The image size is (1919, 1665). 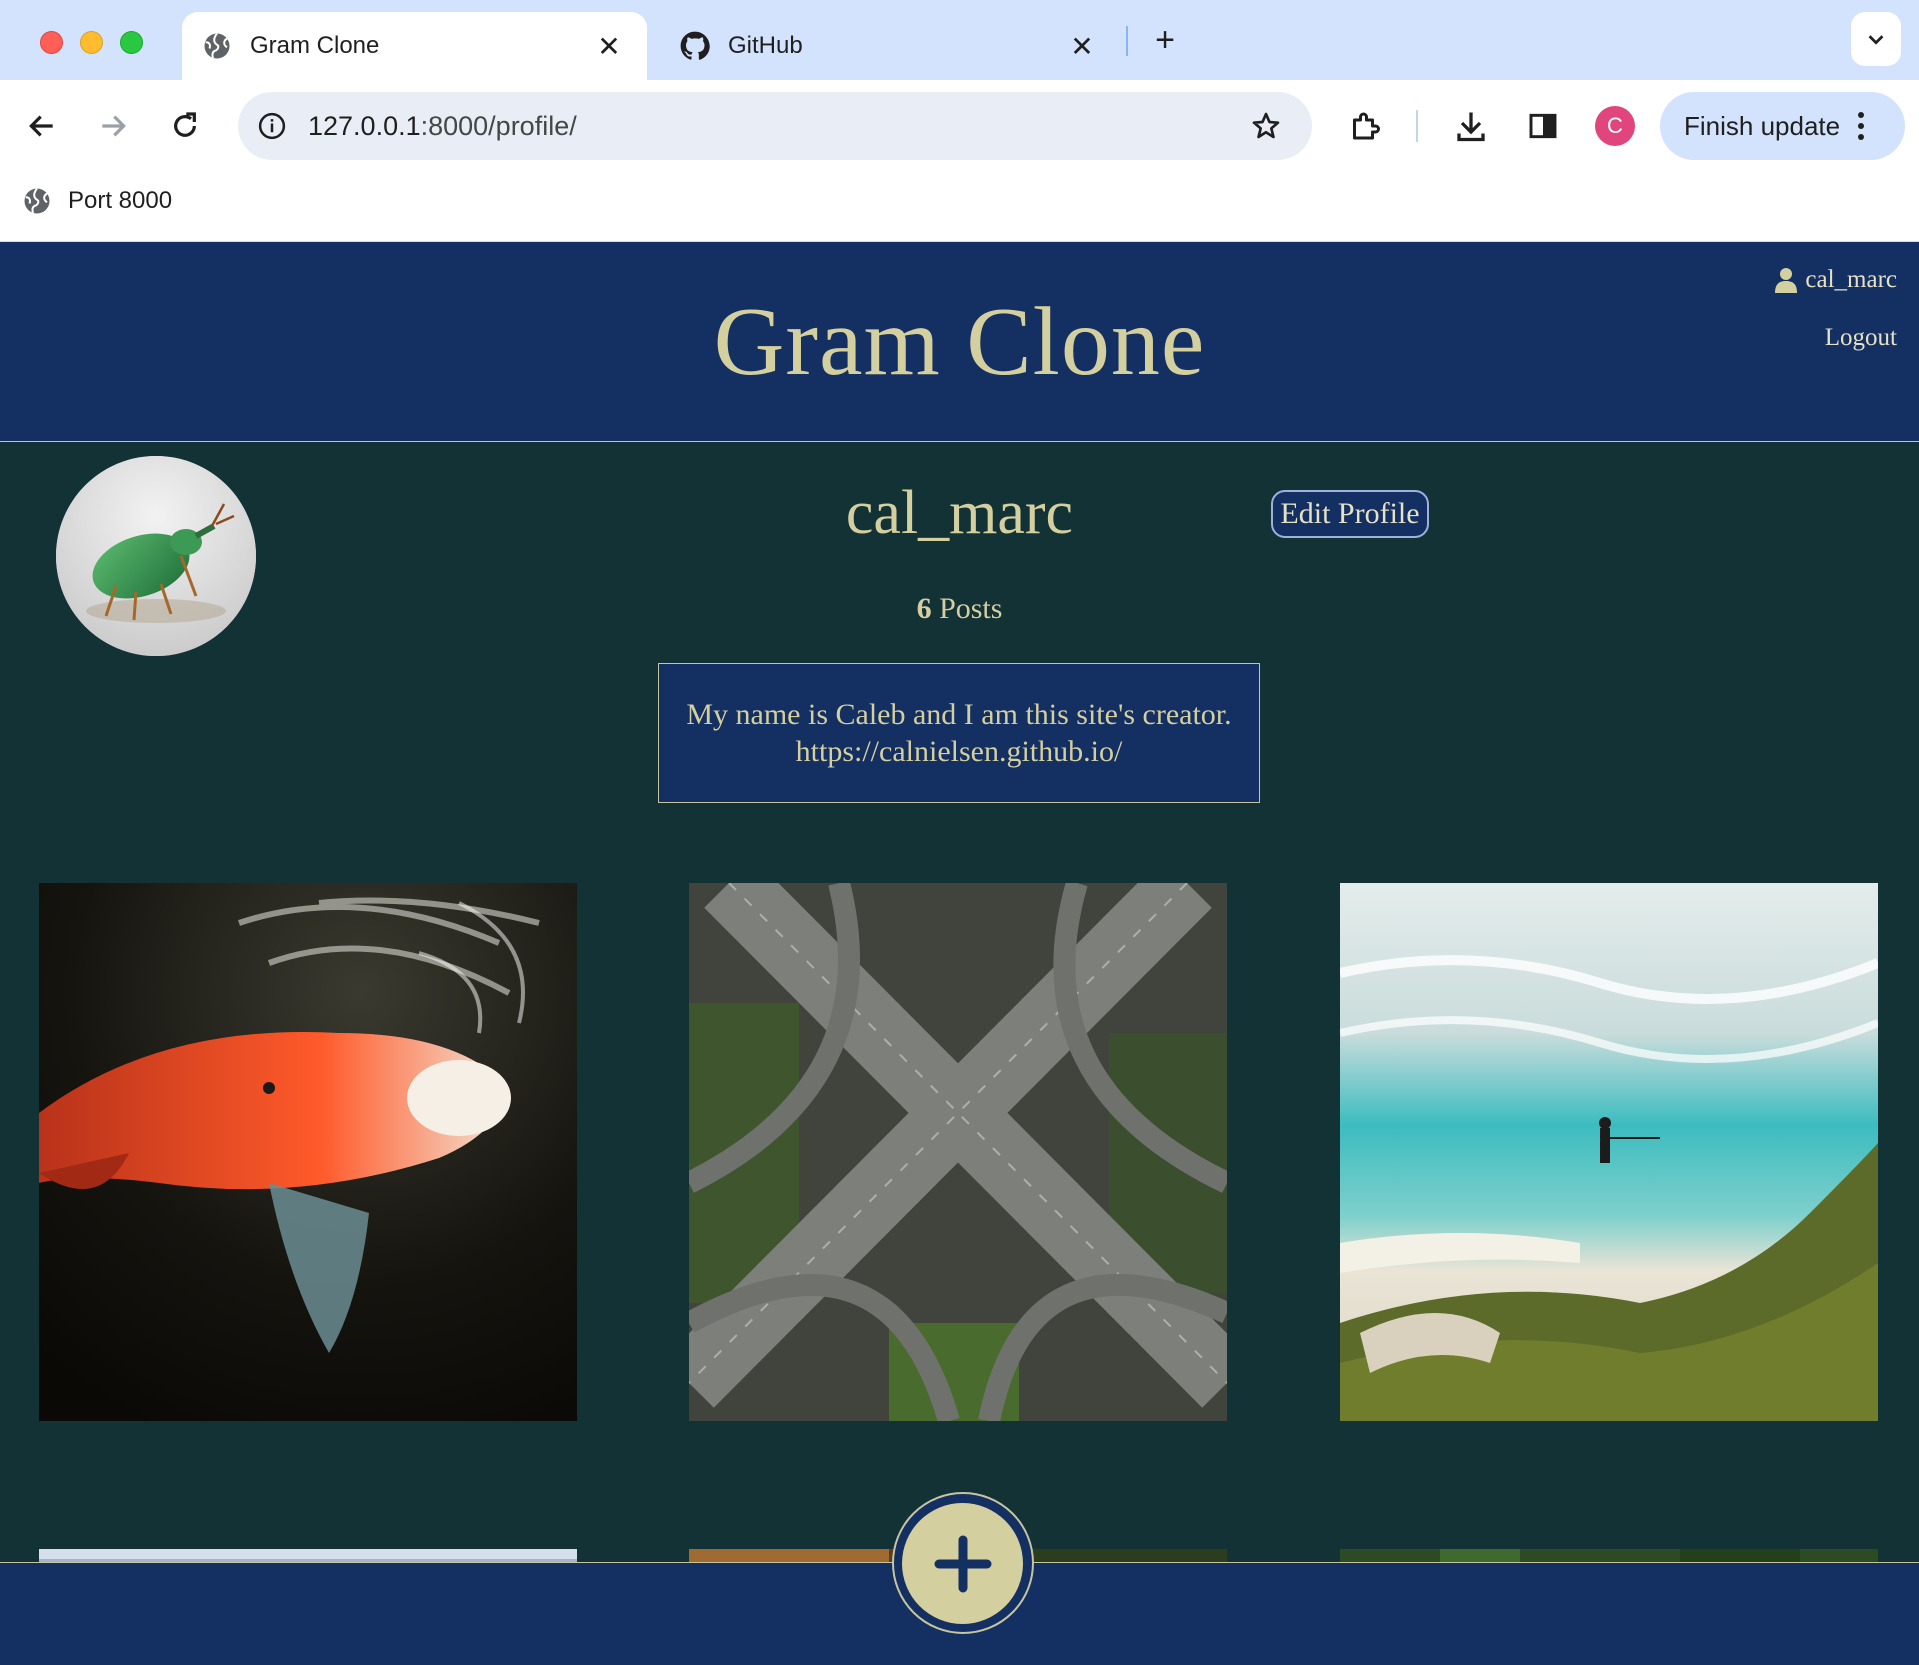 I want to click on site-header: Gram Clone cal_marc Logout, so click(x=959, y=342).